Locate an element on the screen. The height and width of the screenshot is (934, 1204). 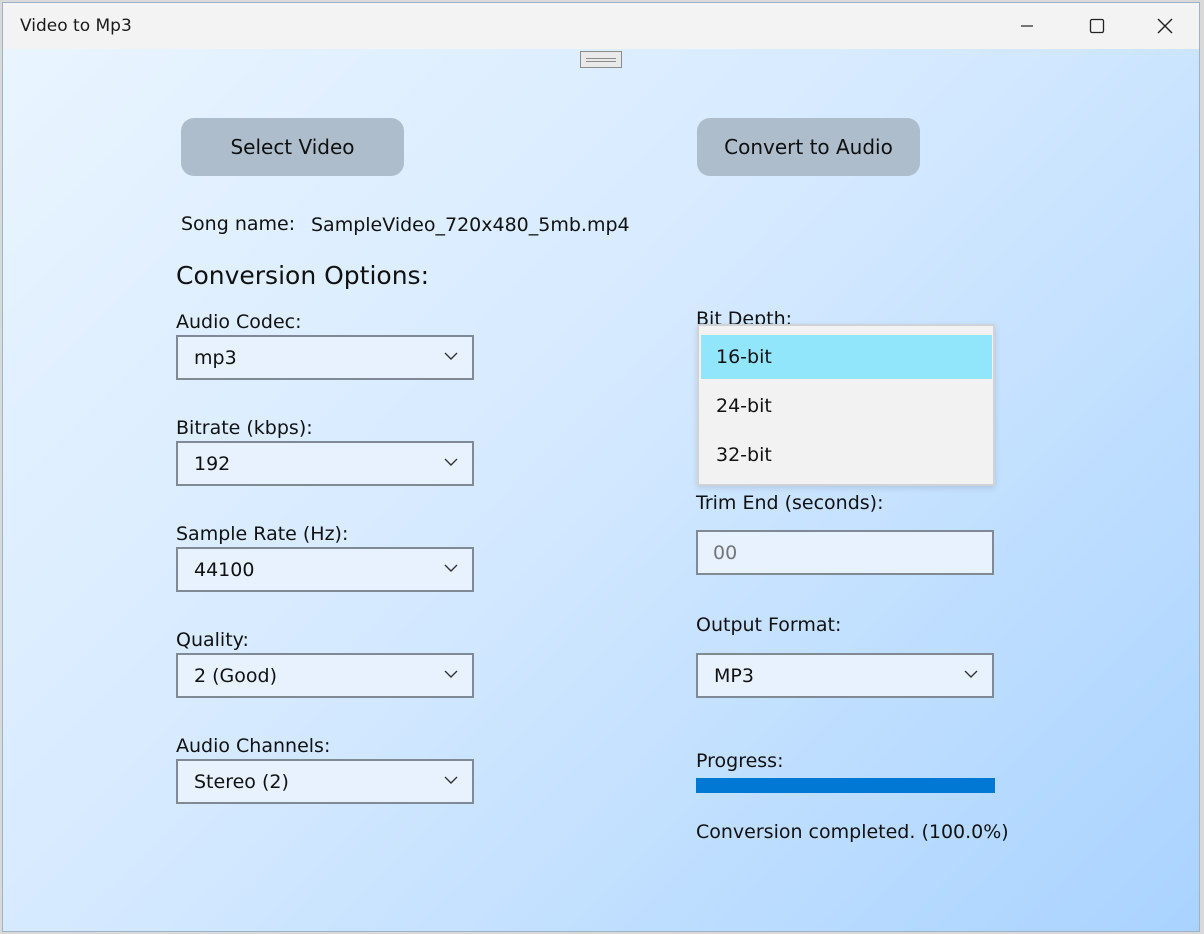
progress-bar-fill is located at coordinates (845, 785).